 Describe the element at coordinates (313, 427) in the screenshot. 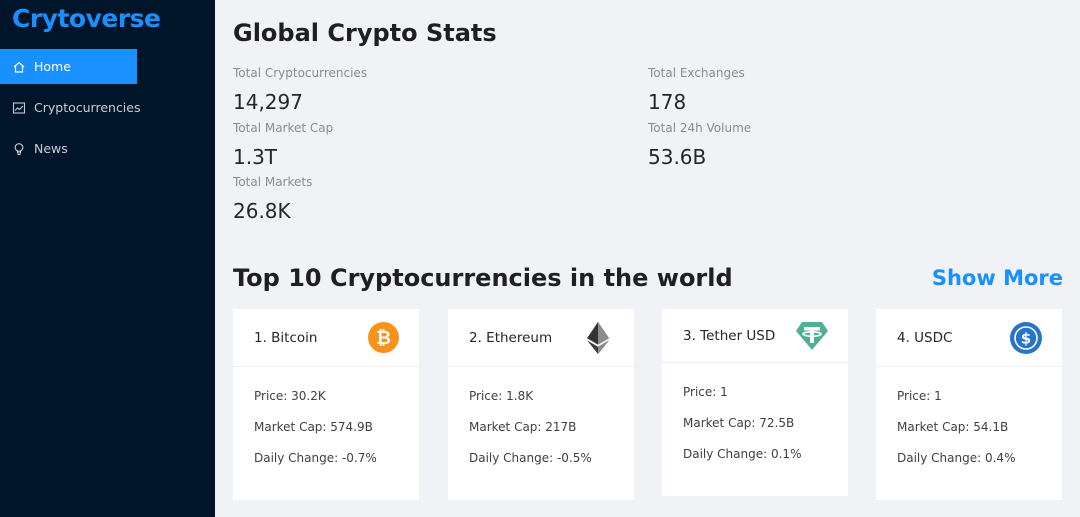

I see `card-market-cap: Market Cap: 574.9B` at that location.